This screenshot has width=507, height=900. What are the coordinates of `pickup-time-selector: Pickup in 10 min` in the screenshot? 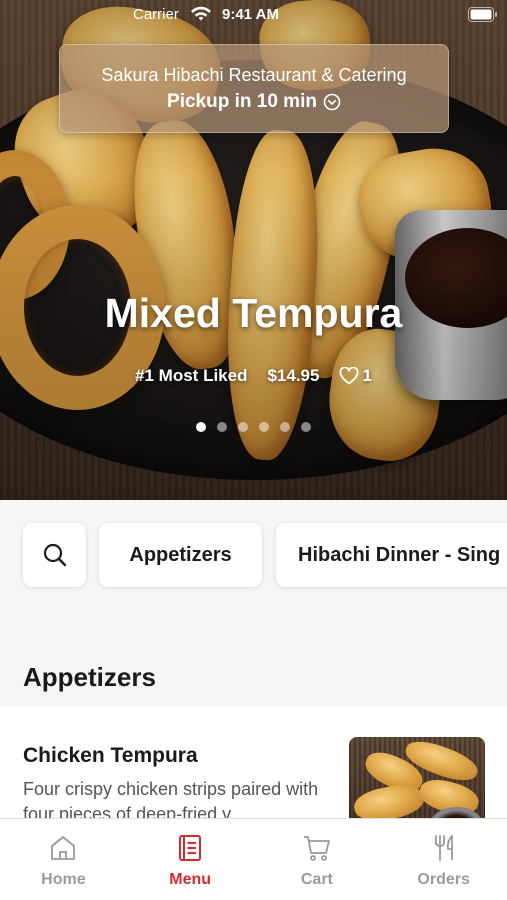 It's located at (254, 102).